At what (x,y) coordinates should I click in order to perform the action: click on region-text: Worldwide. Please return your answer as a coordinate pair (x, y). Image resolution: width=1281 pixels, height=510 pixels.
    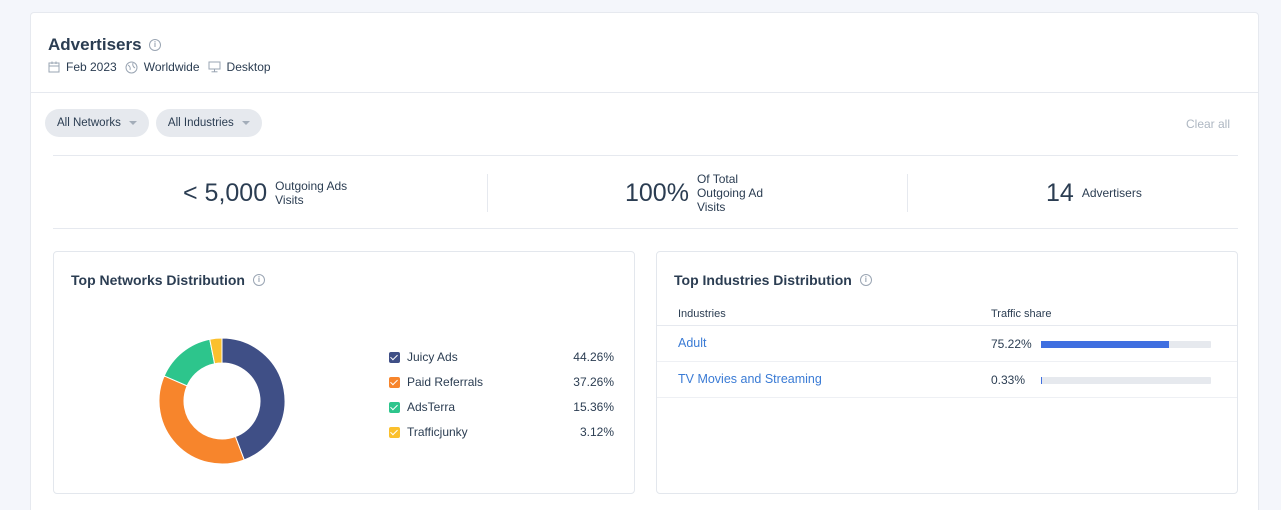
    Looking at the image, I should click on (171, 67).